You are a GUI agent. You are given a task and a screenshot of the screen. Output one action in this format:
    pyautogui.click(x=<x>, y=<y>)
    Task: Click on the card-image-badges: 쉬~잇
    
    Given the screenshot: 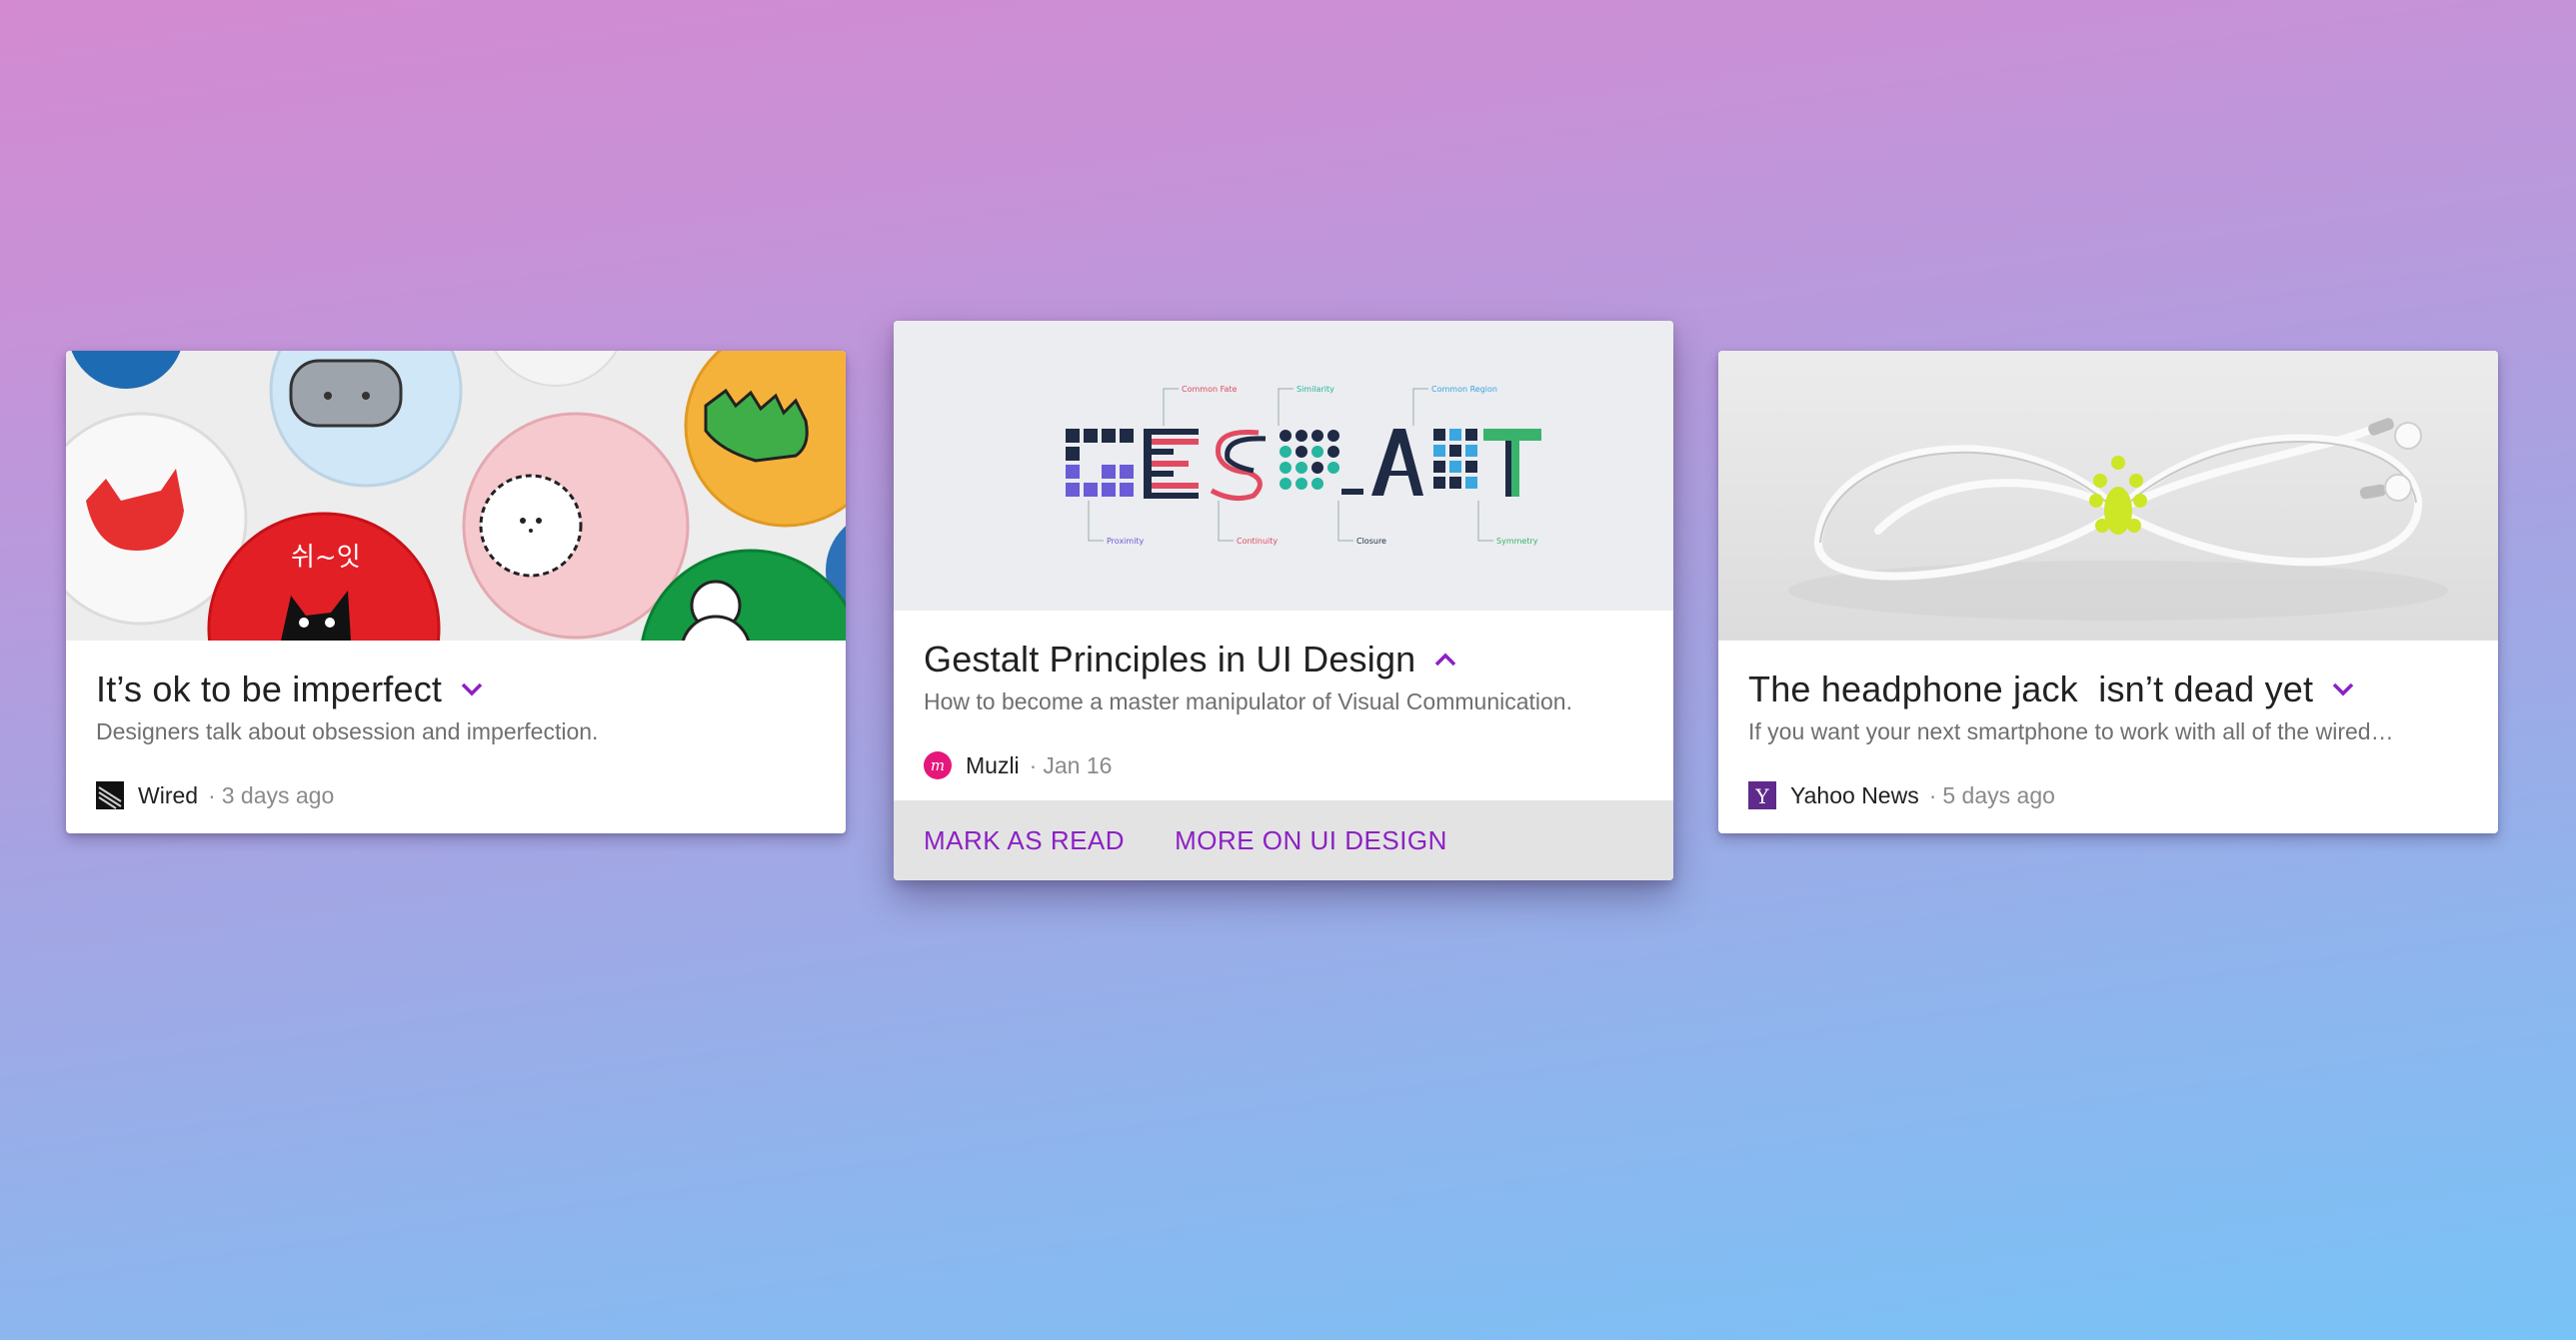 What is the action you would take?
    pyautogui.click(x=456, y=496)
    